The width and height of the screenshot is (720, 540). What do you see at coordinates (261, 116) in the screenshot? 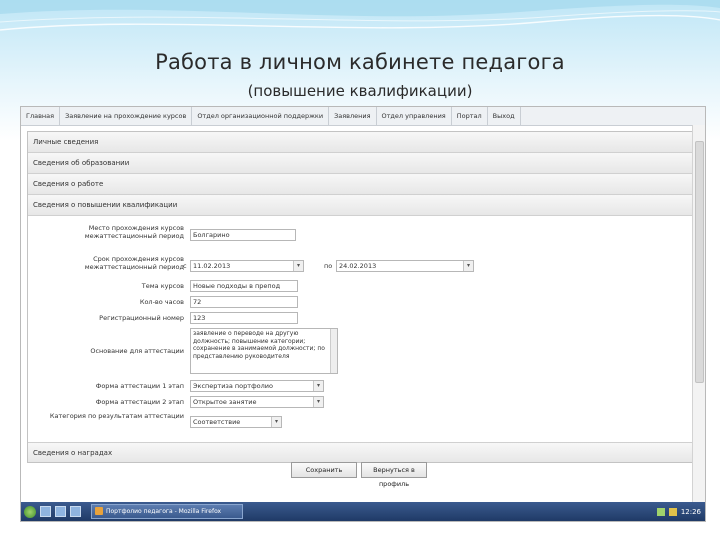
I see `menu-item-org: Отдел организационной поддержки` at bounding box center [261, 116].